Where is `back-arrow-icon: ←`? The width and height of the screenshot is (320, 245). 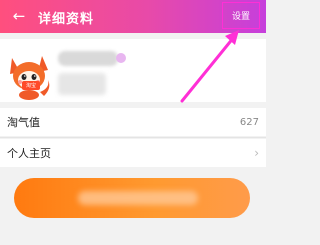 back-arrow-icon: ← is located at coordinates (19, 15).